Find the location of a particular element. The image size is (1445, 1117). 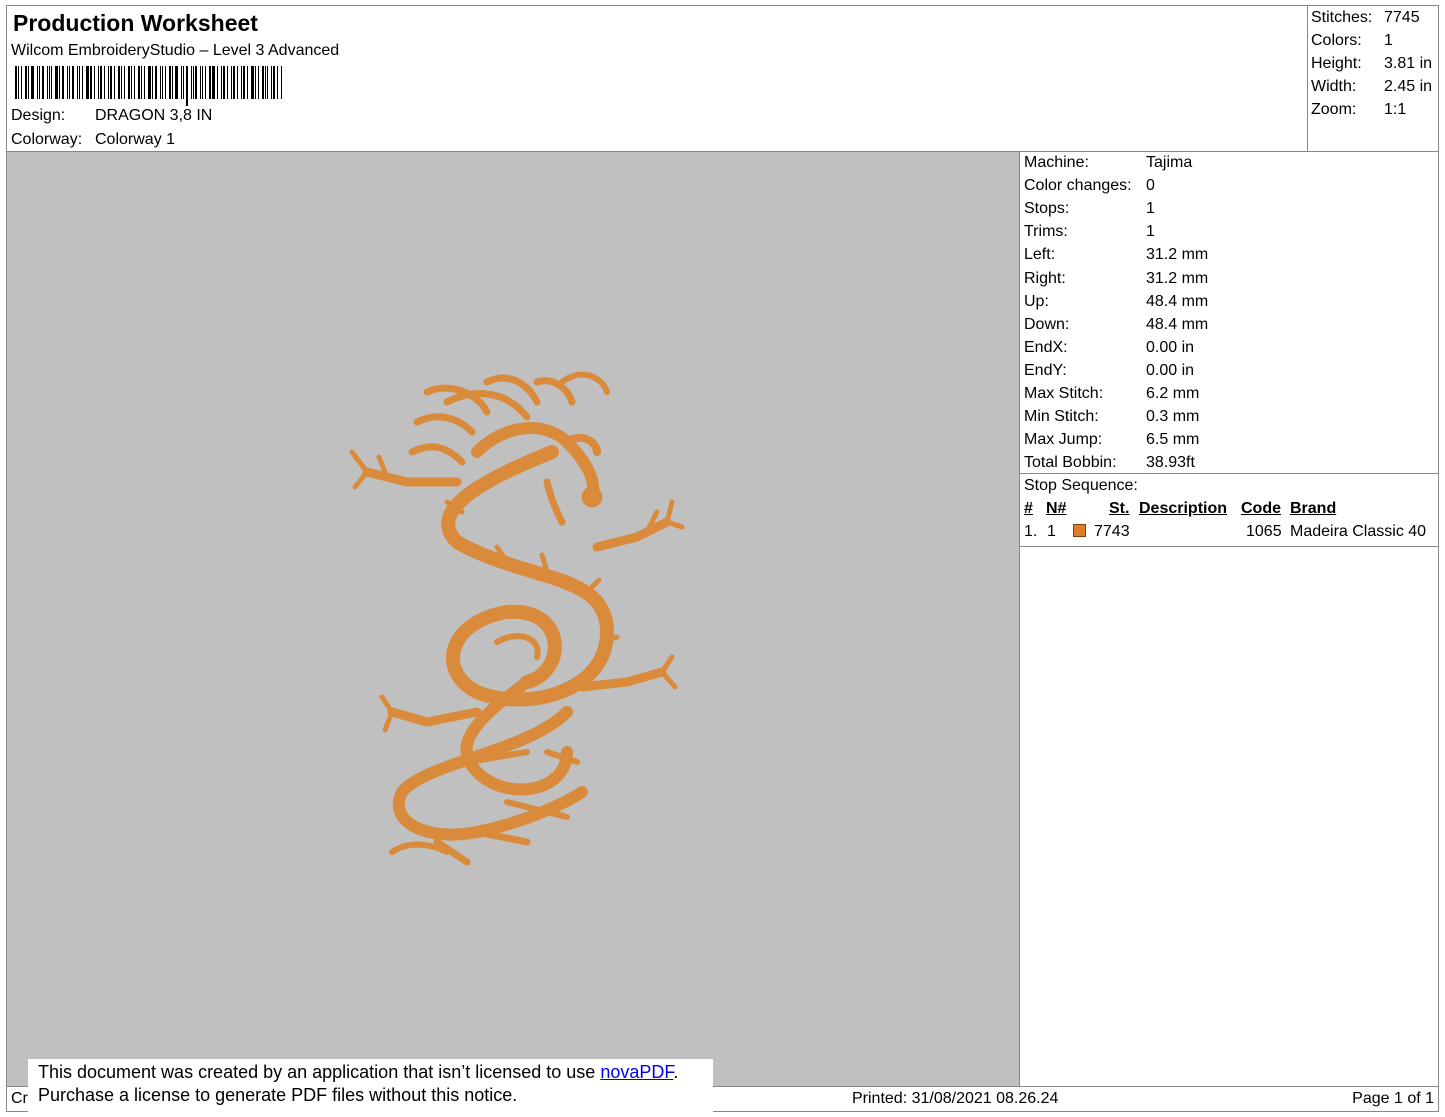

novapdf-link: novaPDF is located at coordinates (636, 1072).